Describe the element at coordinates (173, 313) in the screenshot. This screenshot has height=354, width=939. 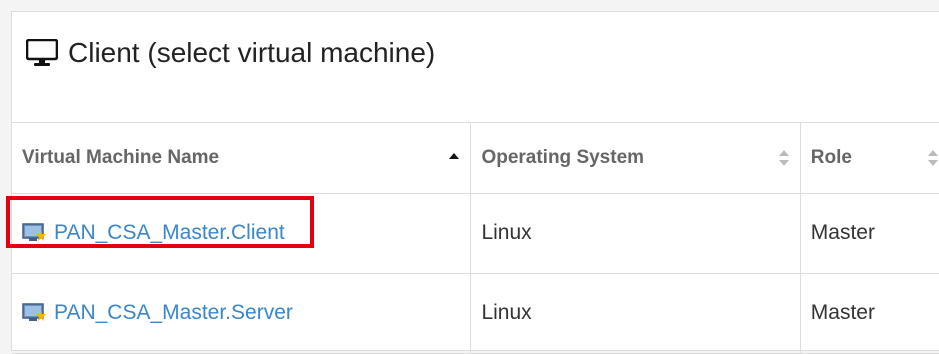
I see `vm-link-pan-csa-master-server: PAN_CSA_Master.Server` at that location.